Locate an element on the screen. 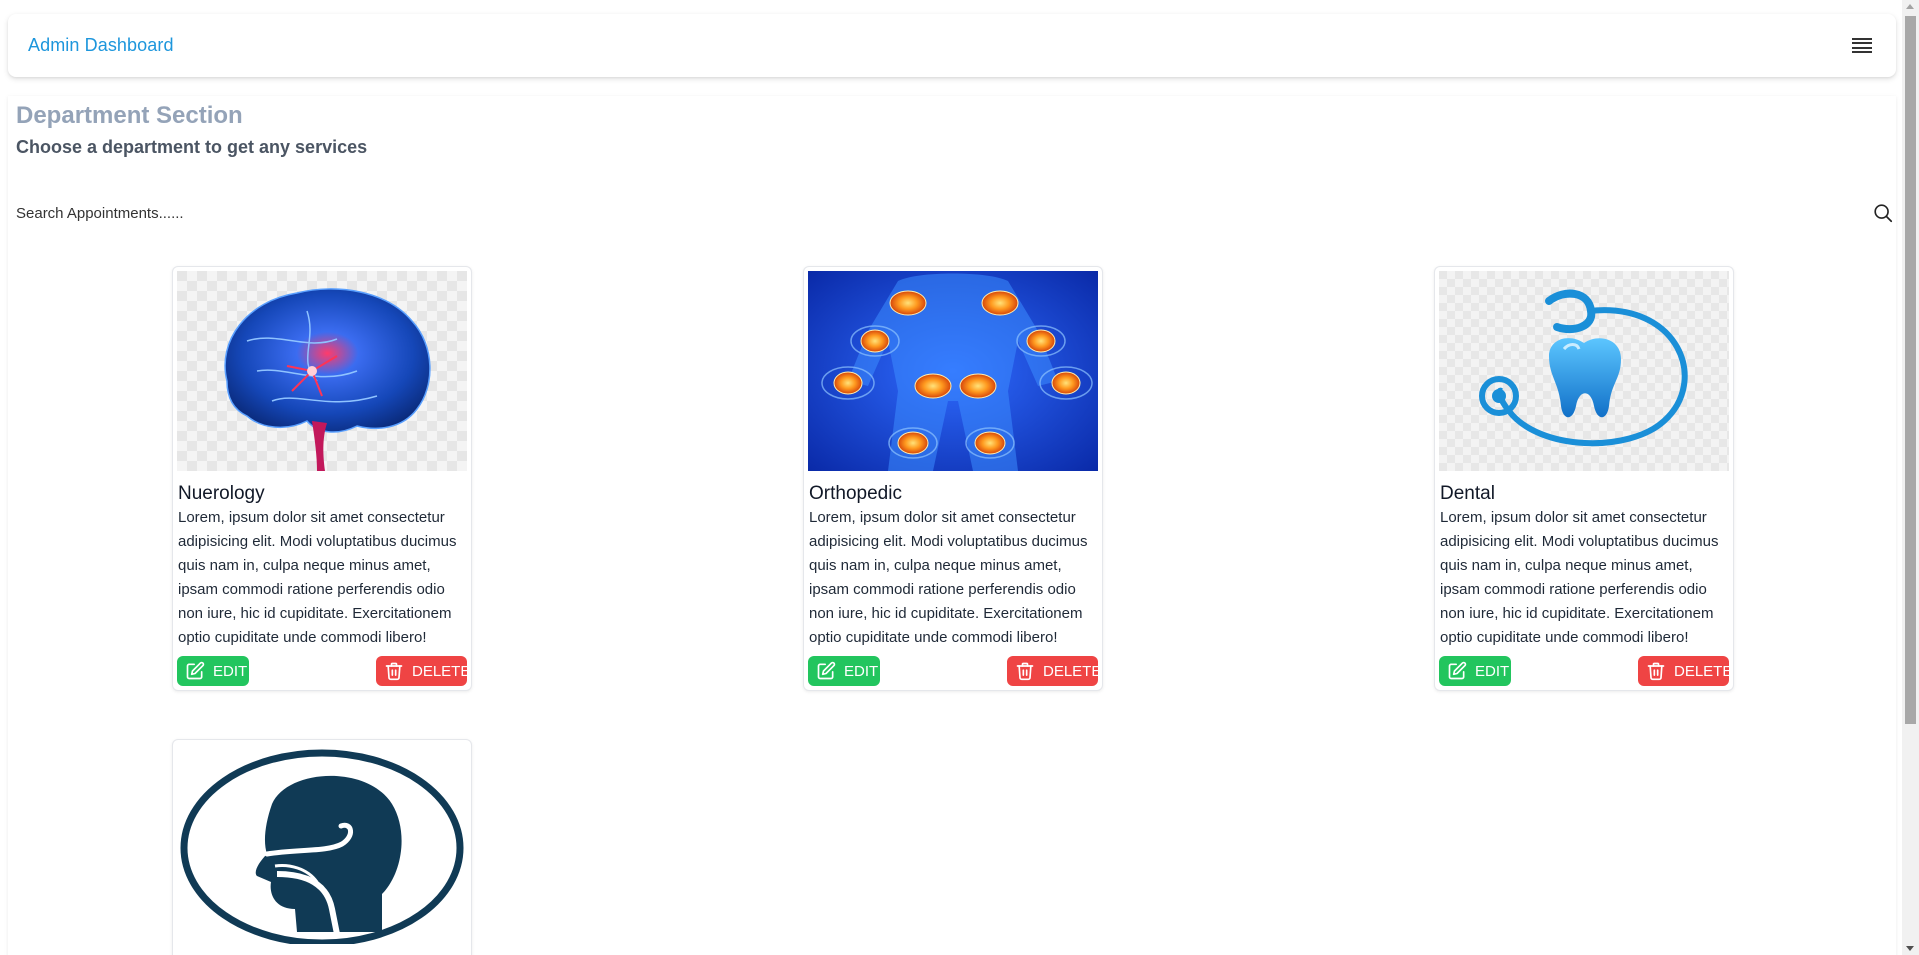 The height and width of the screenshot is (955, 1919). top-navbar: Admin Dashboard is located at coordinates (952, 45).